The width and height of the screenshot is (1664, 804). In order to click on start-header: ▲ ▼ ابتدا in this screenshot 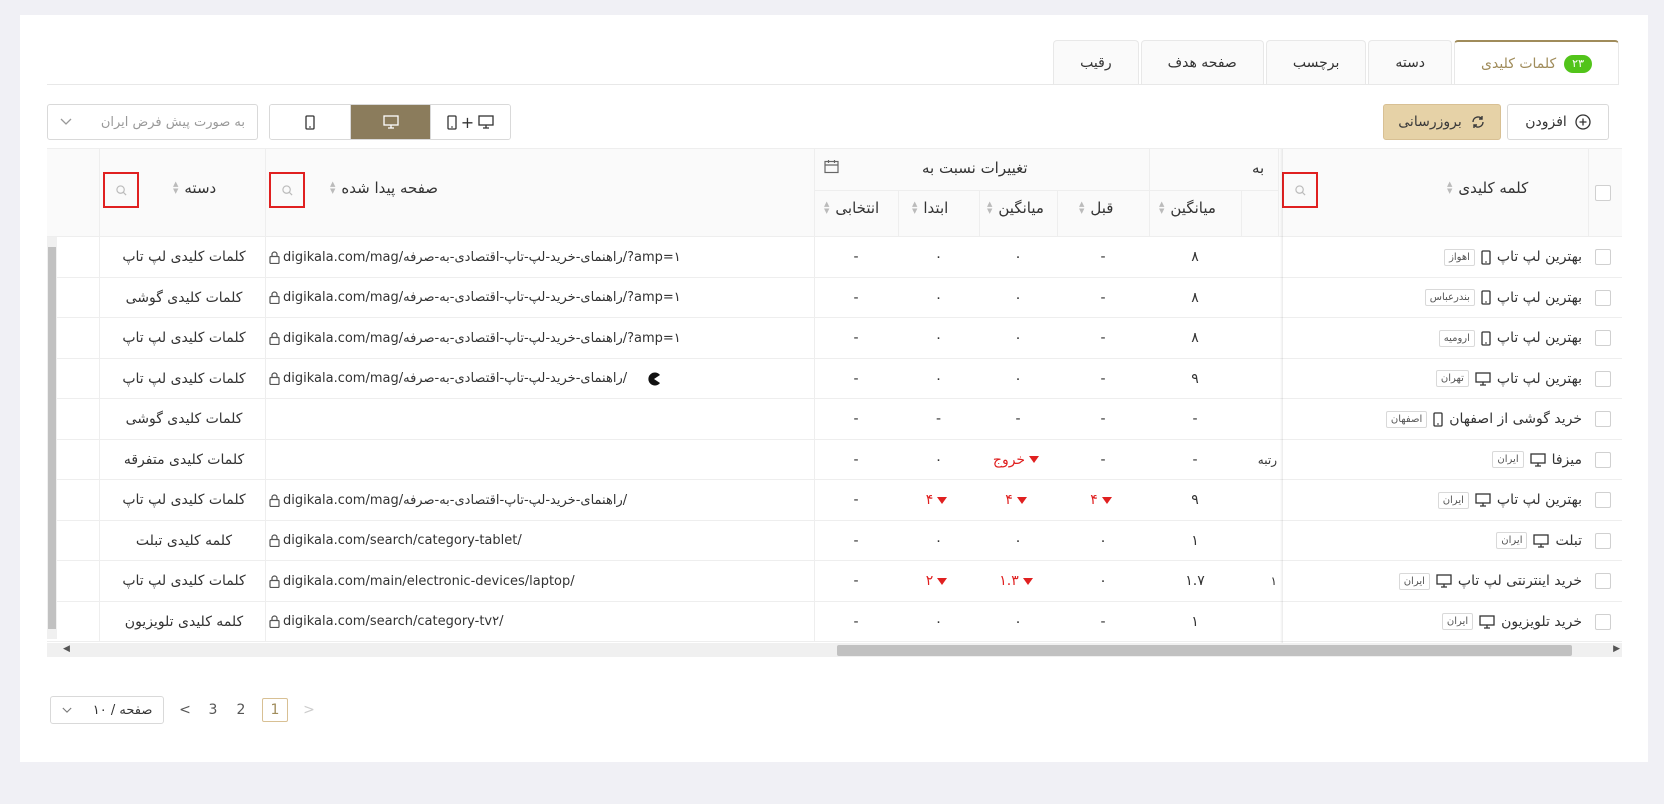, I will do `click(930, 208)`.